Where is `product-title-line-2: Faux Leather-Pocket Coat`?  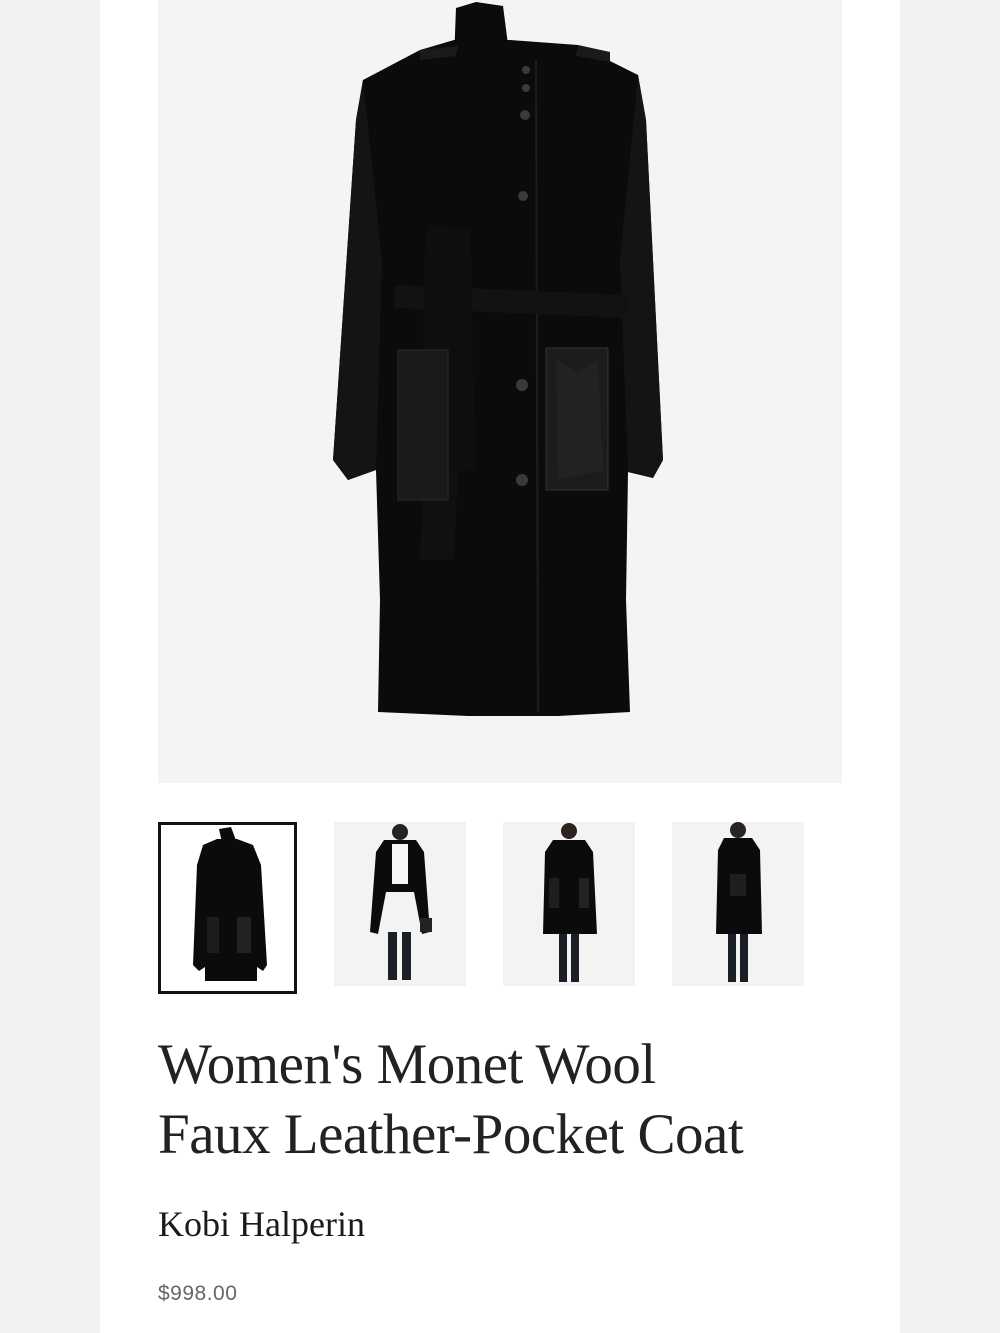
product-title-line-2: Faux Leather-Pocket Coat is located at coordinates (451, 1134).